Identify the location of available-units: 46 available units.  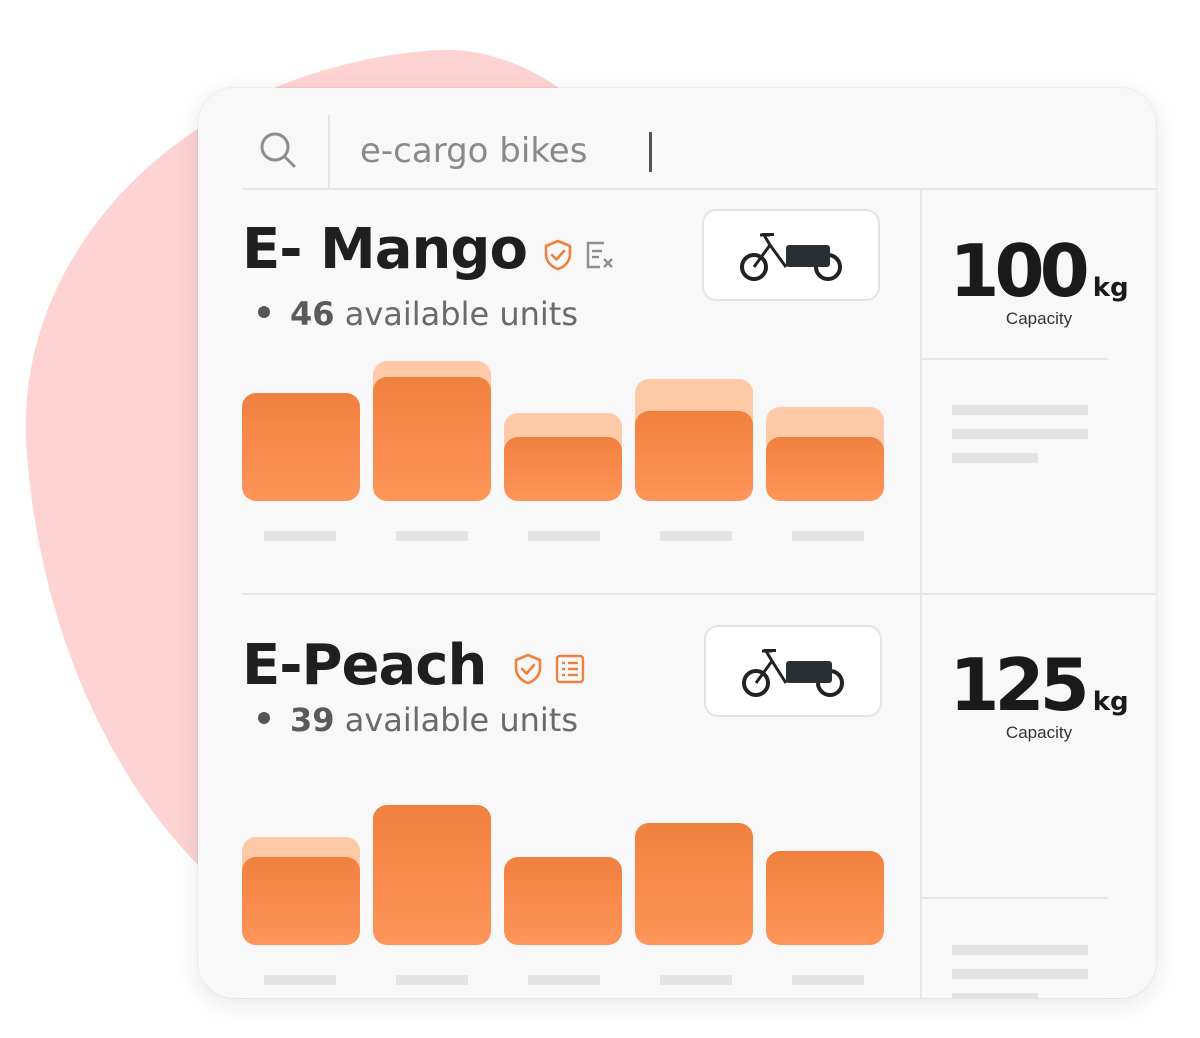
(418, 314).